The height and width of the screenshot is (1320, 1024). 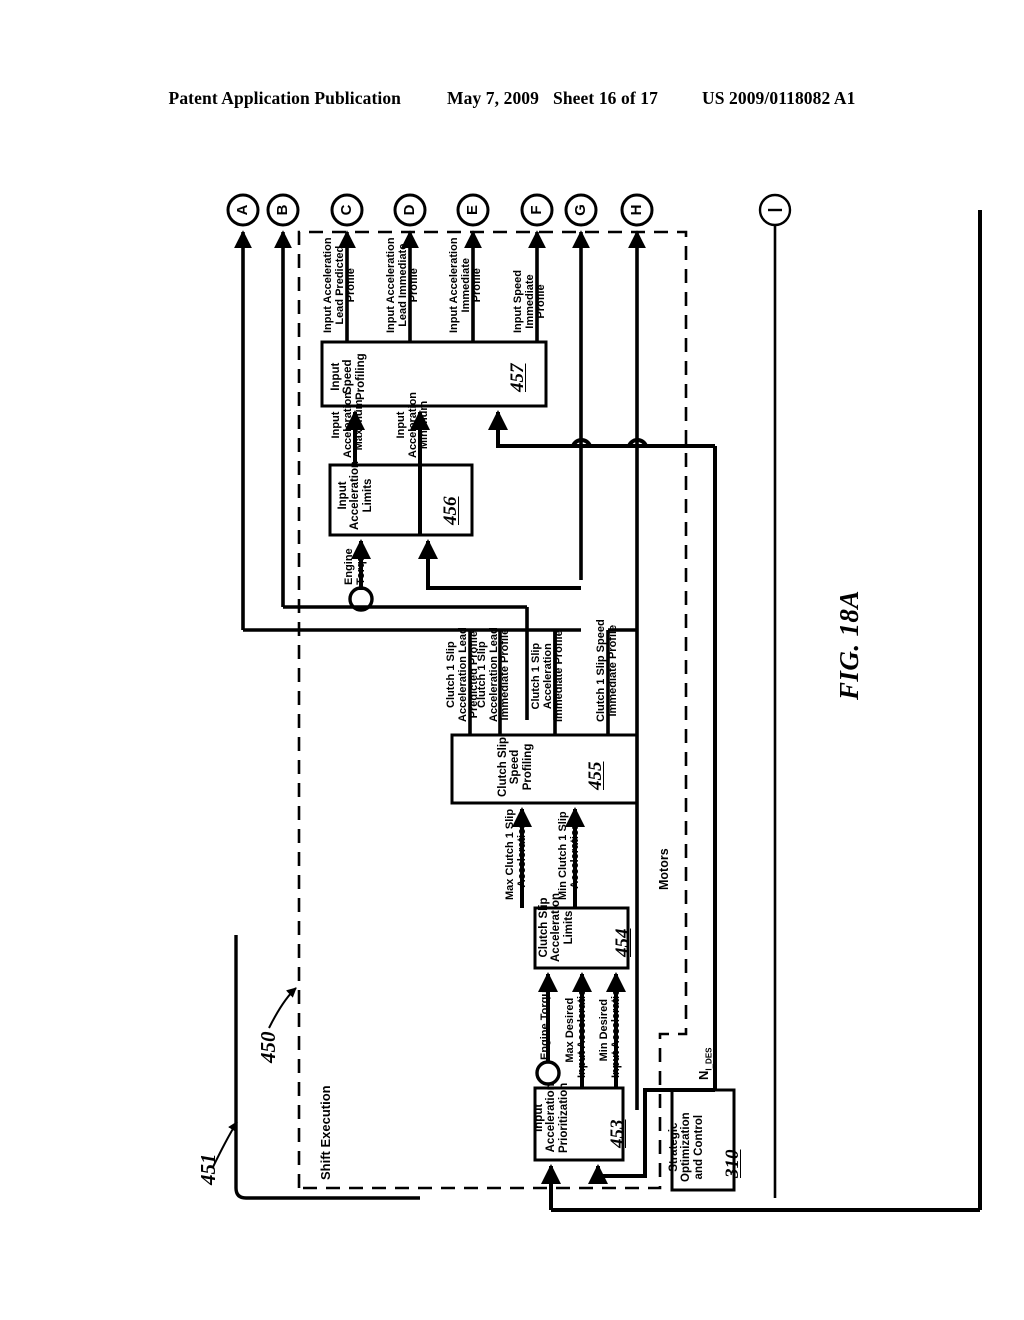 What do you see at coordinates (529, 301) in the screenshot?
I see `signal-input-speed-immediate: Input Speed Immediate Profile` at bounding box center [529, 301].